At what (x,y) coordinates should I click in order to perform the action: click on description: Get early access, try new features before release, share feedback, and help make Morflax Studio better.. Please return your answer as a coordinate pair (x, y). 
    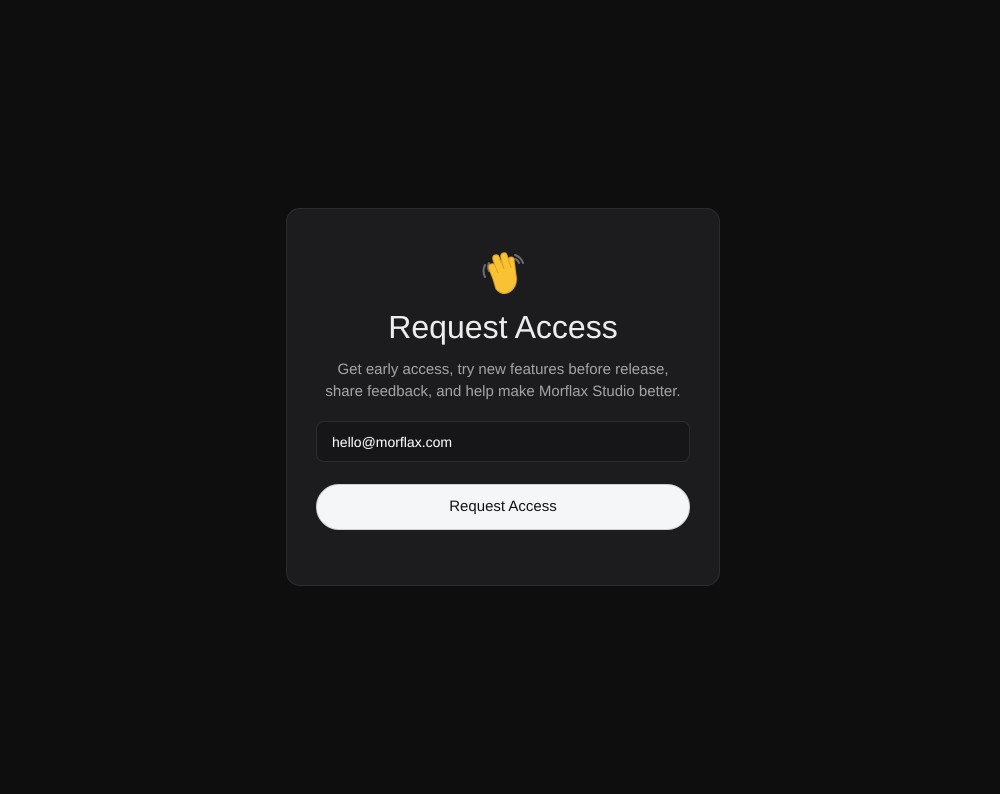
    Looking at the image, I should click on (503, 381).